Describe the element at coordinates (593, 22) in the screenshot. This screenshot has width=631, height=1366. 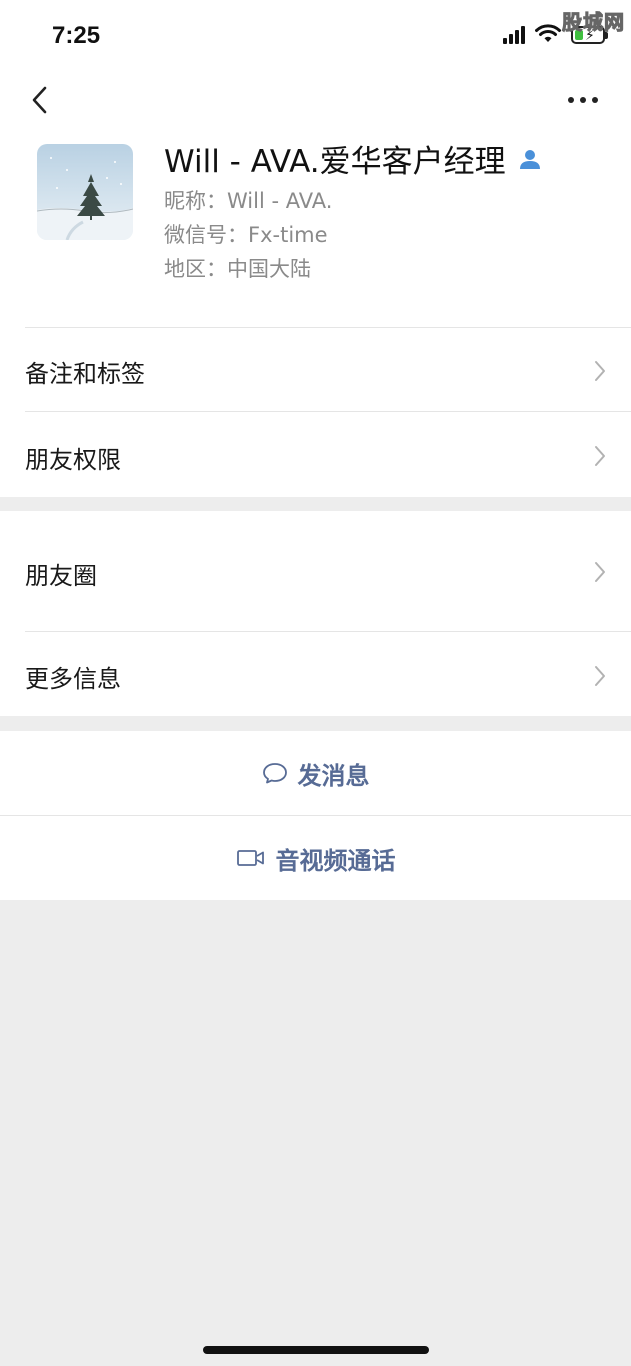
I see `watermark: 股城网` at that location.